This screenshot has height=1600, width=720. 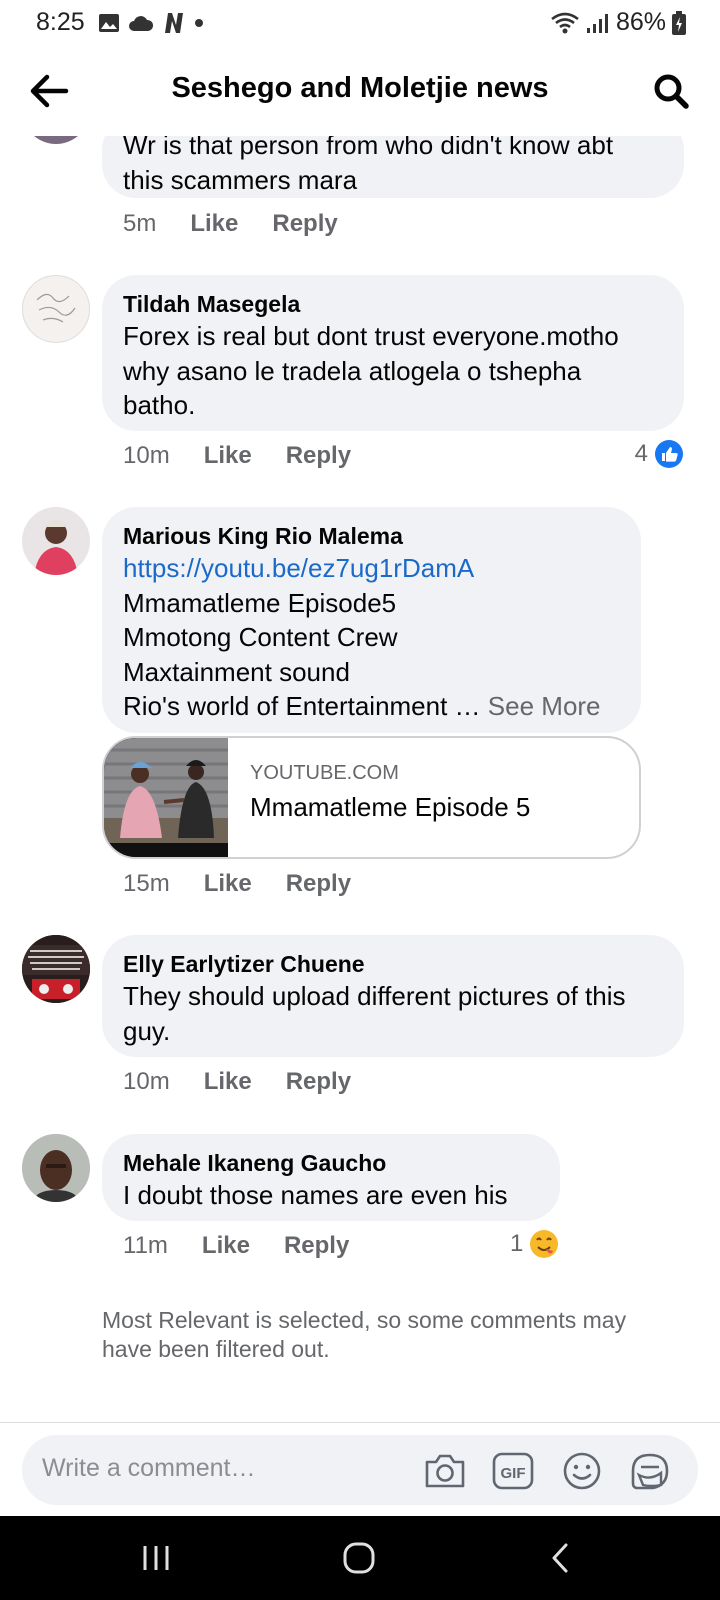 I want to click on sticker-icon, so click(x=650, y=1471).